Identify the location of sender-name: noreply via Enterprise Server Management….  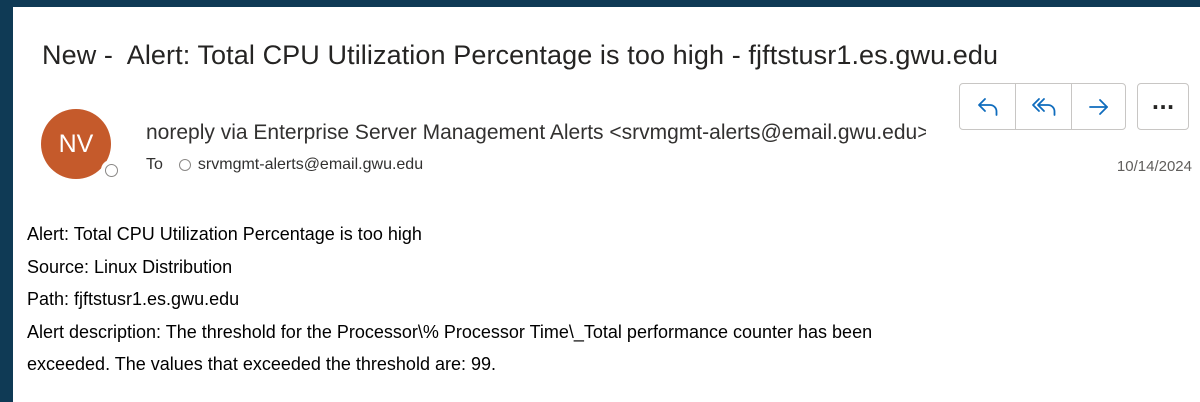
(536, 133).